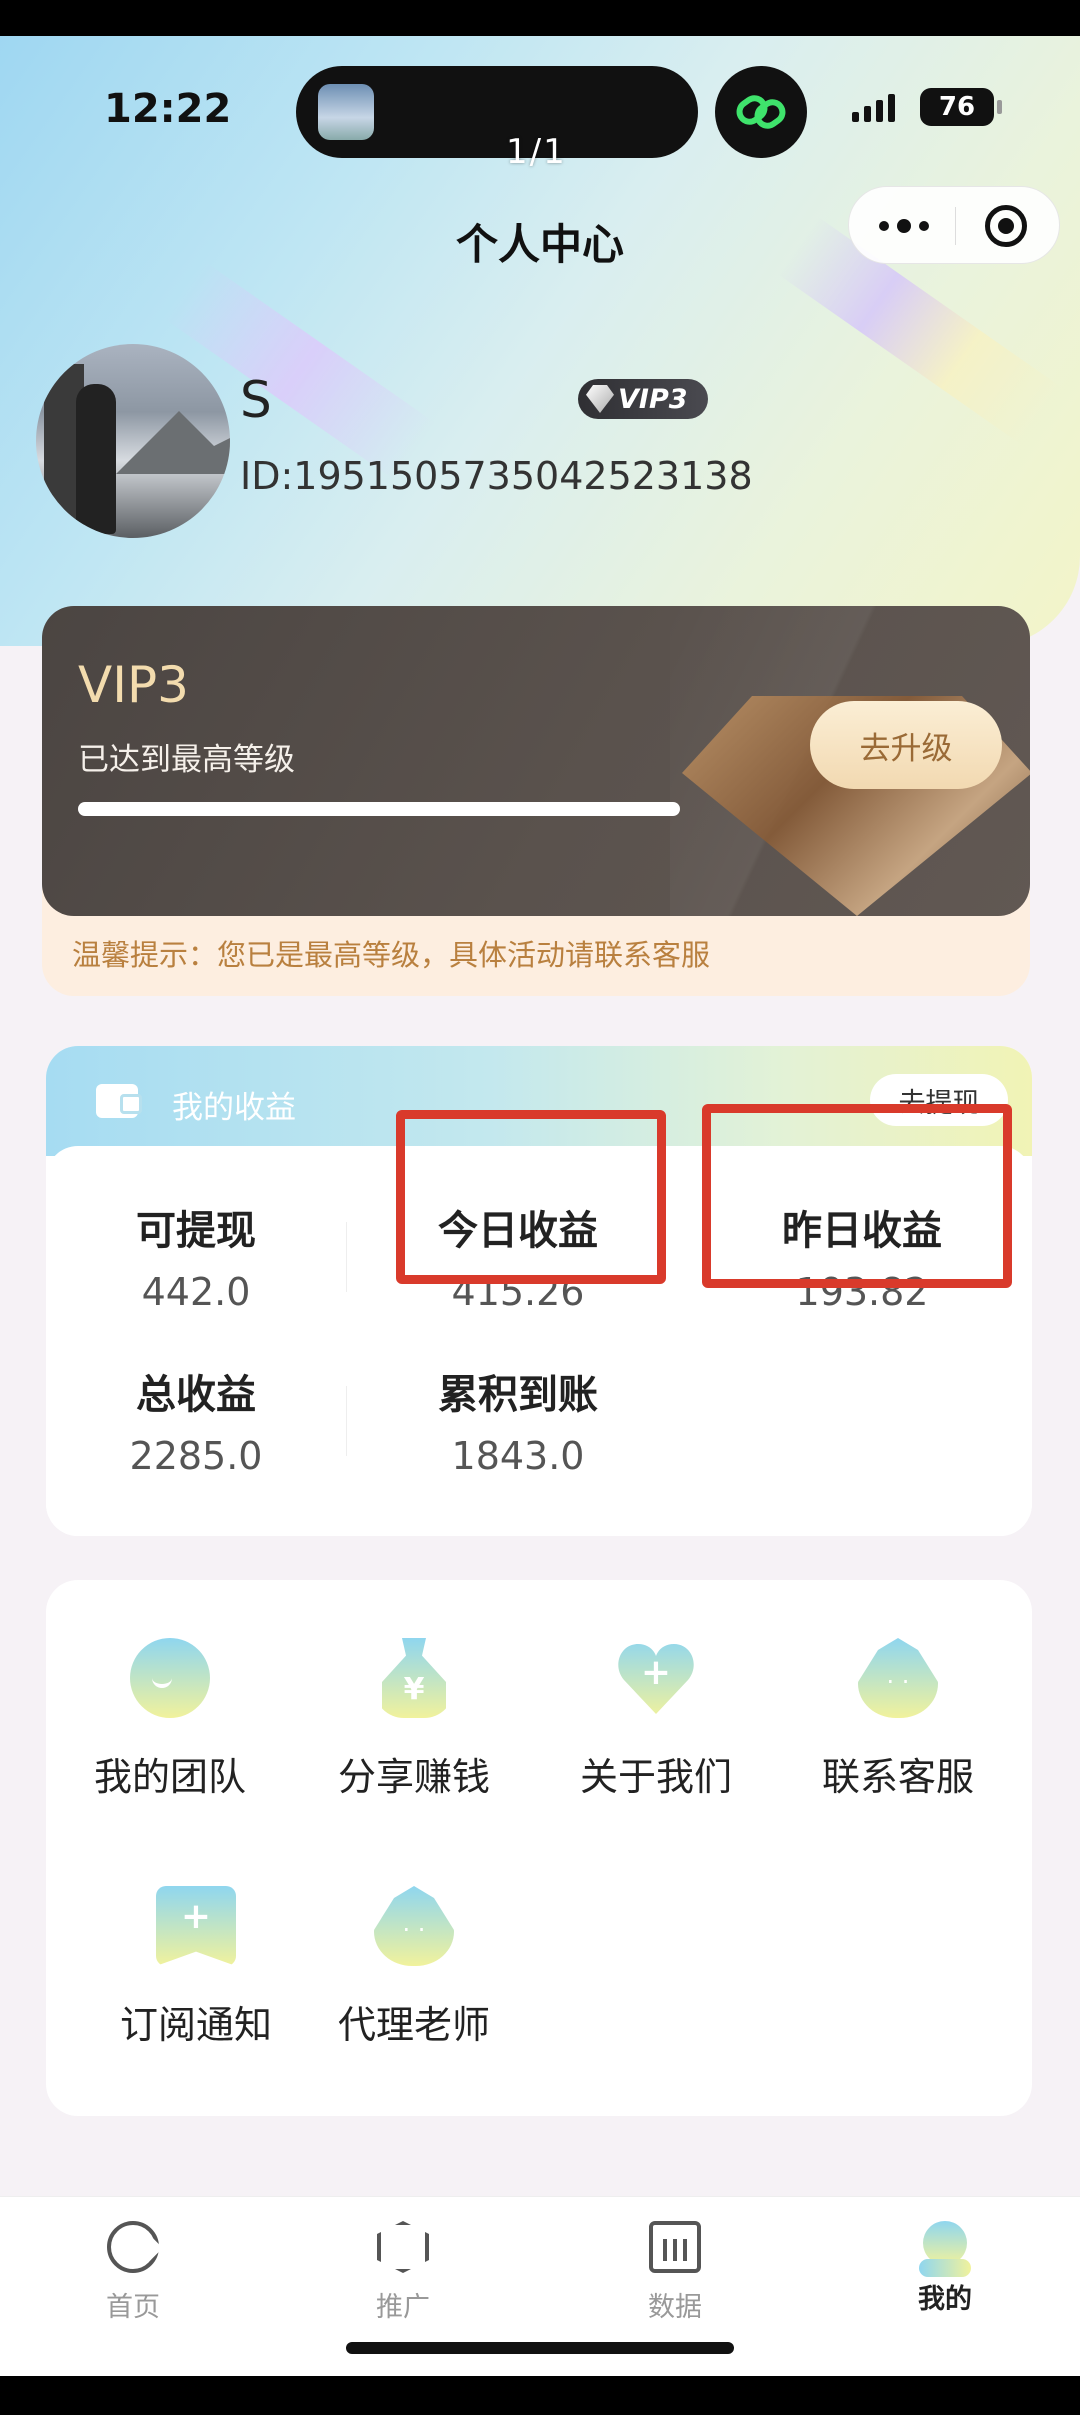 This screenshot has width=1080, height=2415. Describe the element at coordinates (873, 108) in the screenshot. I see `signal-icon` at that location.